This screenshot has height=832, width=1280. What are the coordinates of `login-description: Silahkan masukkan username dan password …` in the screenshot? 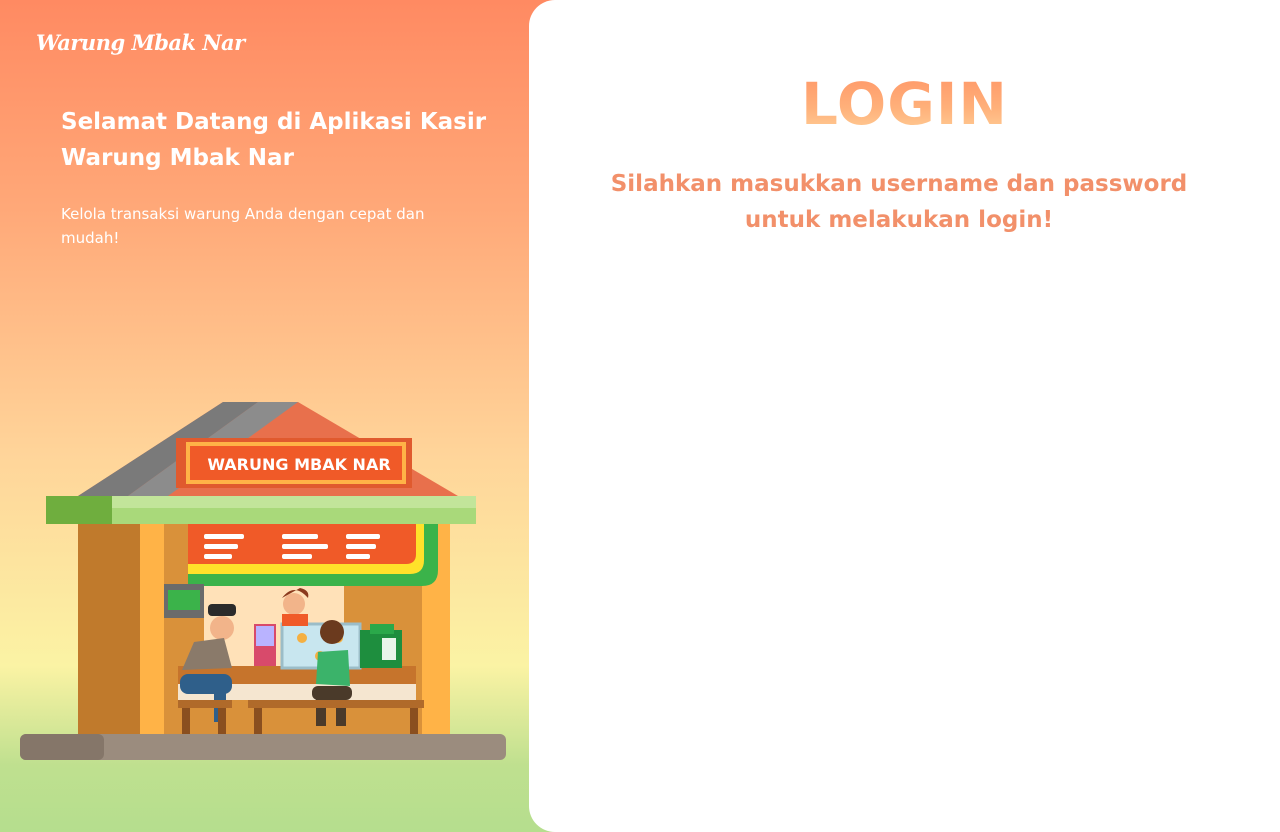 It's located at (899, 202).